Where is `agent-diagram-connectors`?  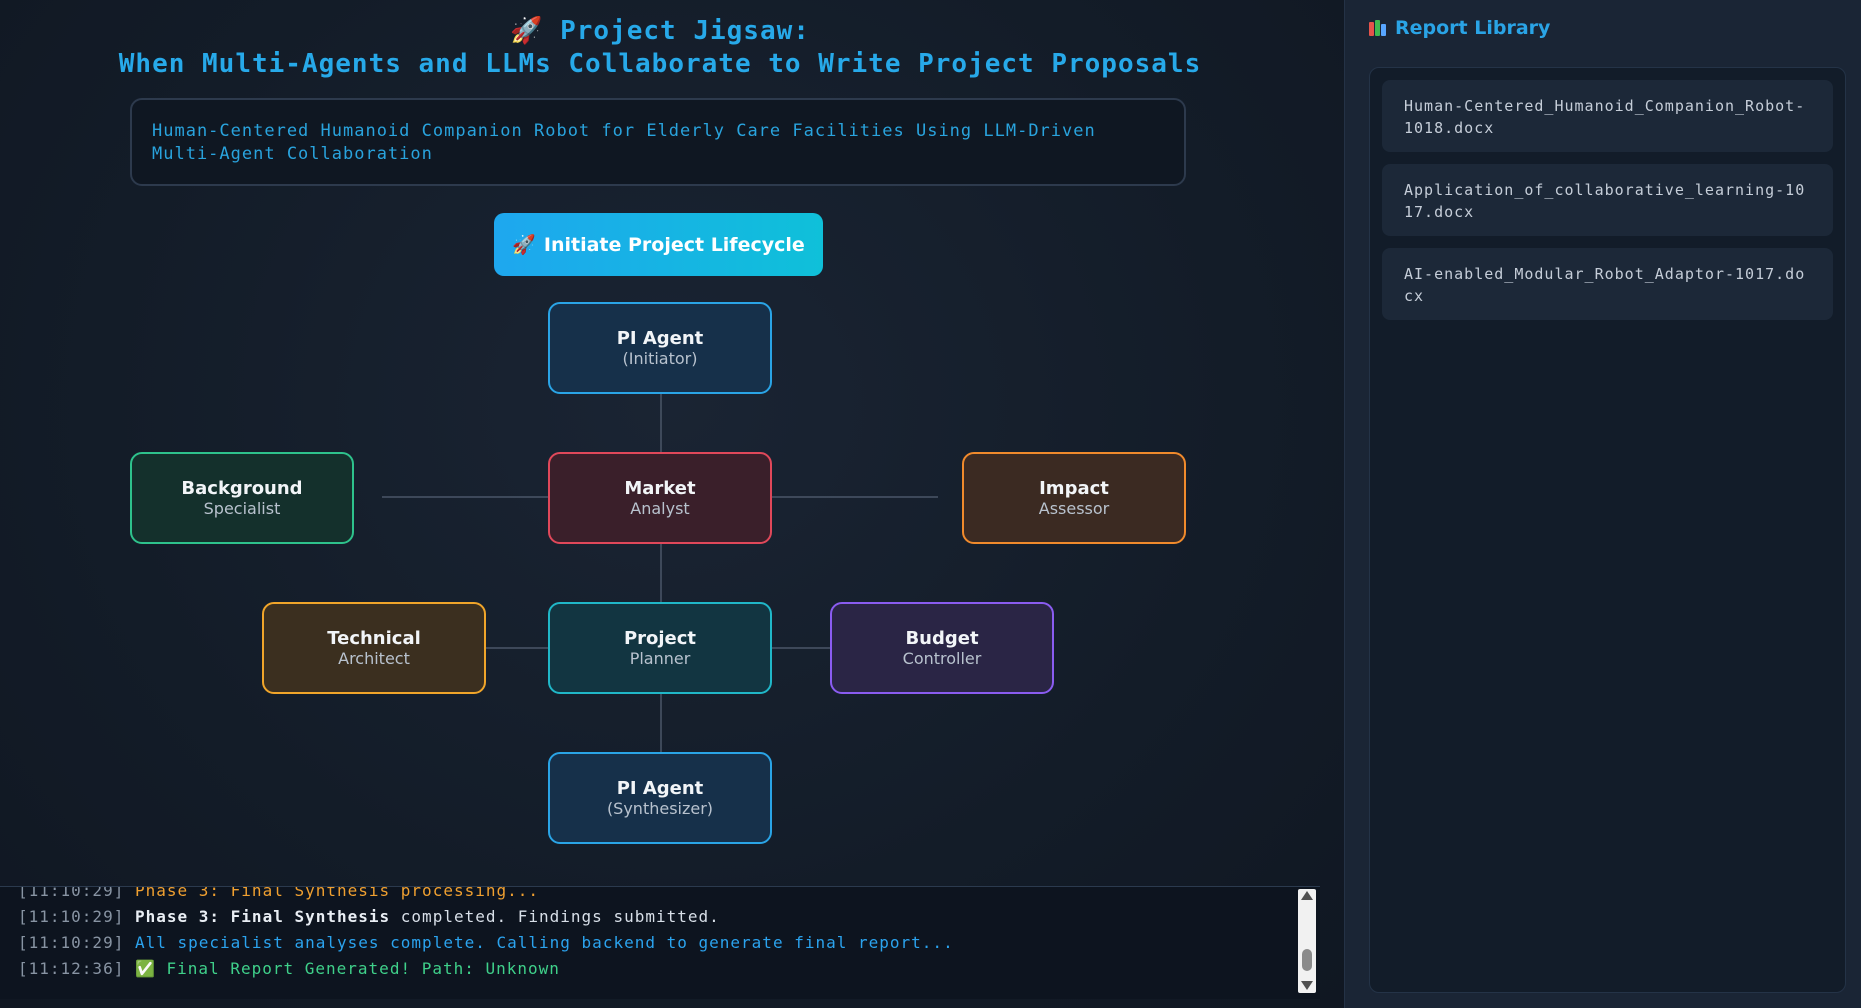 agent-diagram-connectors is located at coordinates (660, 573).